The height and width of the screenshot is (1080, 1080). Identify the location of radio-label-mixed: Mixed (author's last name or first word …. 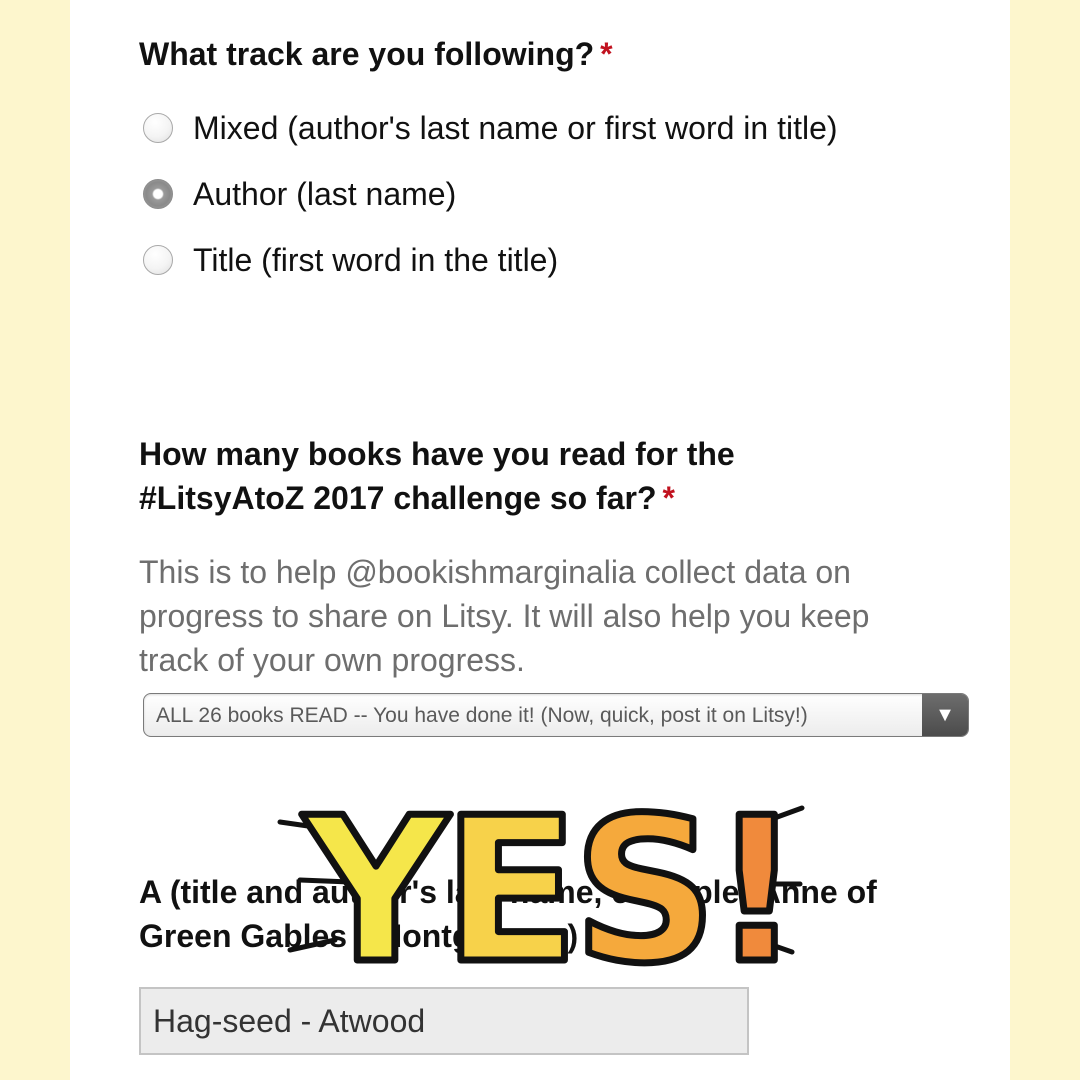
(515, 128).